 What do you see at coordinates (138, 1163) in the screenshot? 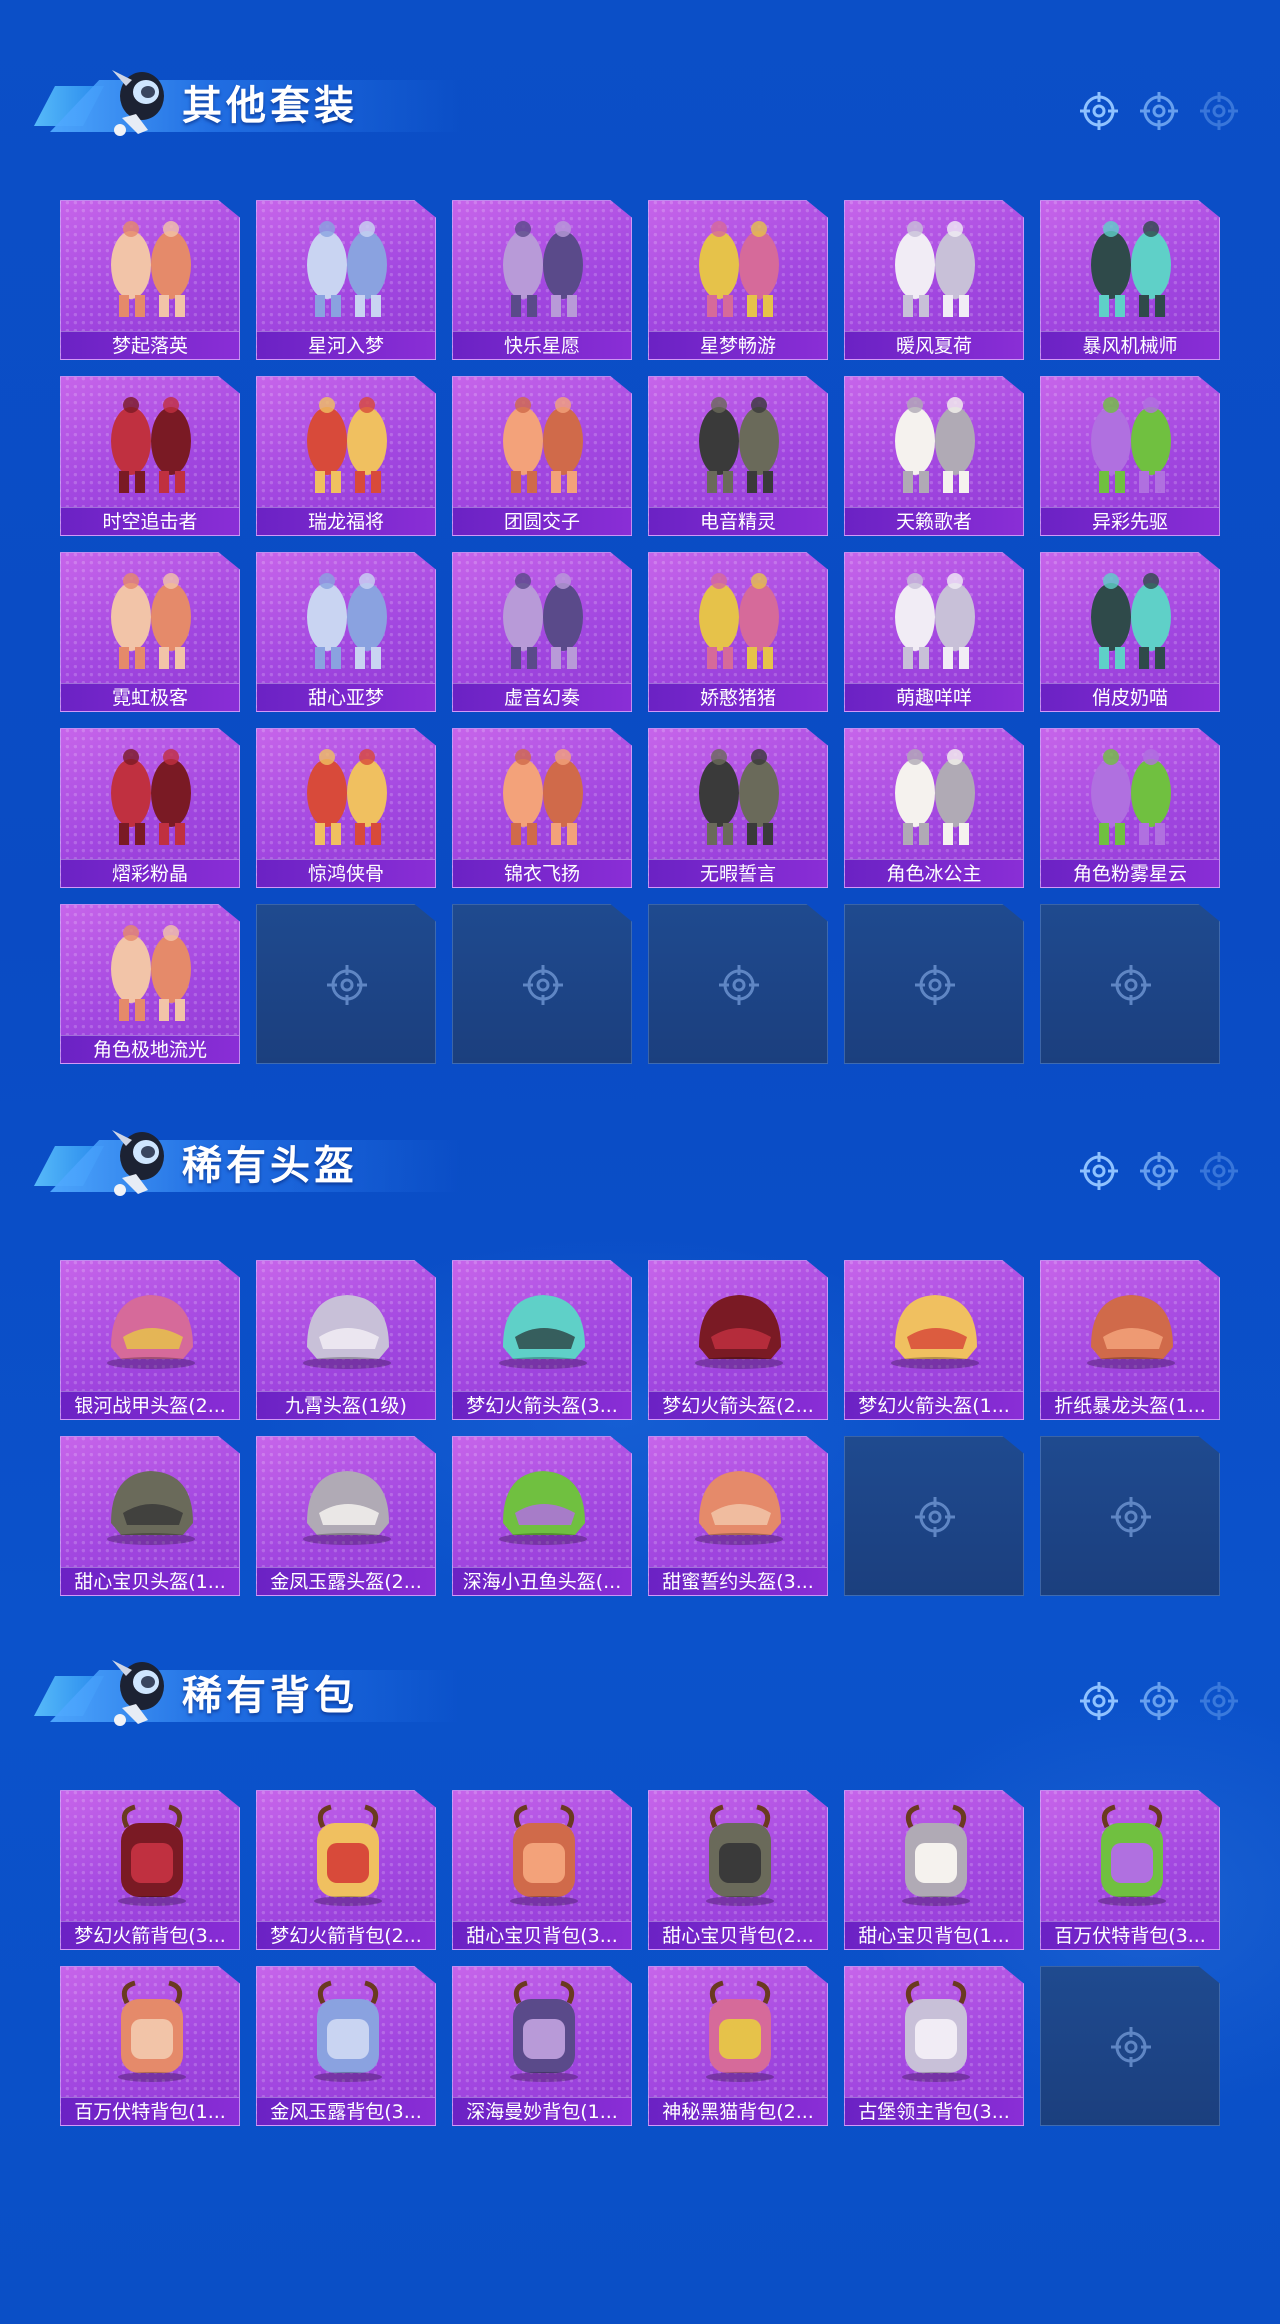
I see `mascot-icon` at bounding box center [138, 1163].